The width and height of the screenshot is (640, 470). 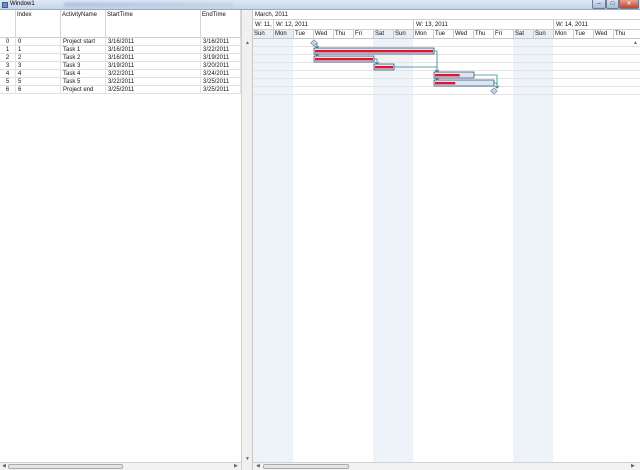 What do you see at coordinates (612, 4) in the screenshot?
I see `maximize-button: □` at bounding box center [612, 4].